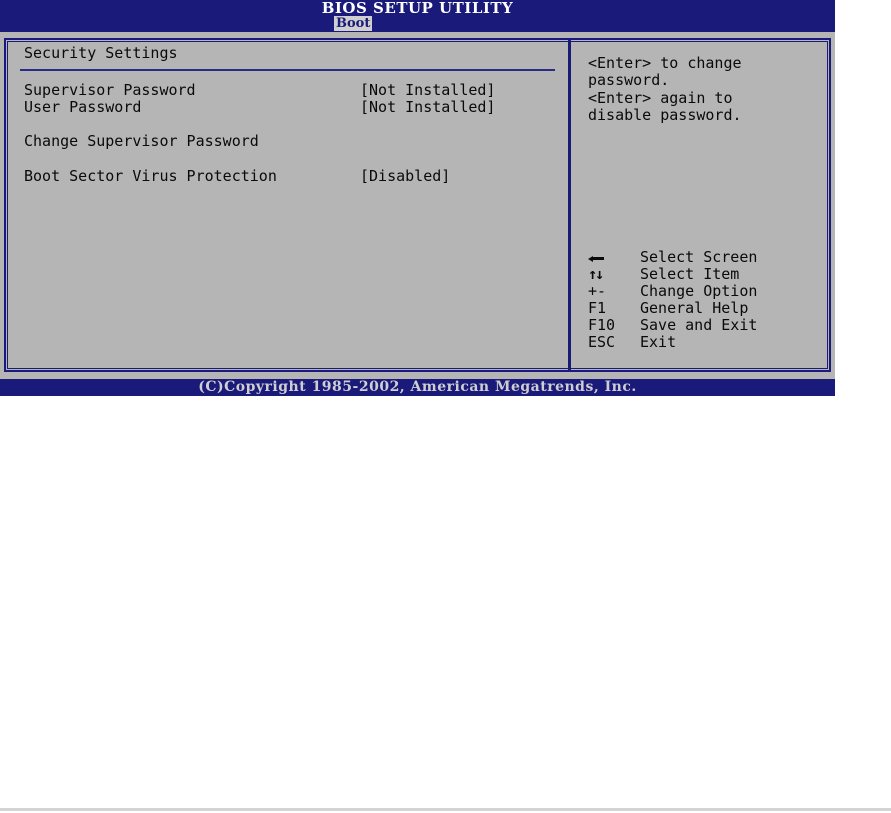  Describe the element at coordinates (150, 176) in the screenshot. I see `menu-item-boot-sector-virus-protection: Boot Sector Virus Protection` at that location.